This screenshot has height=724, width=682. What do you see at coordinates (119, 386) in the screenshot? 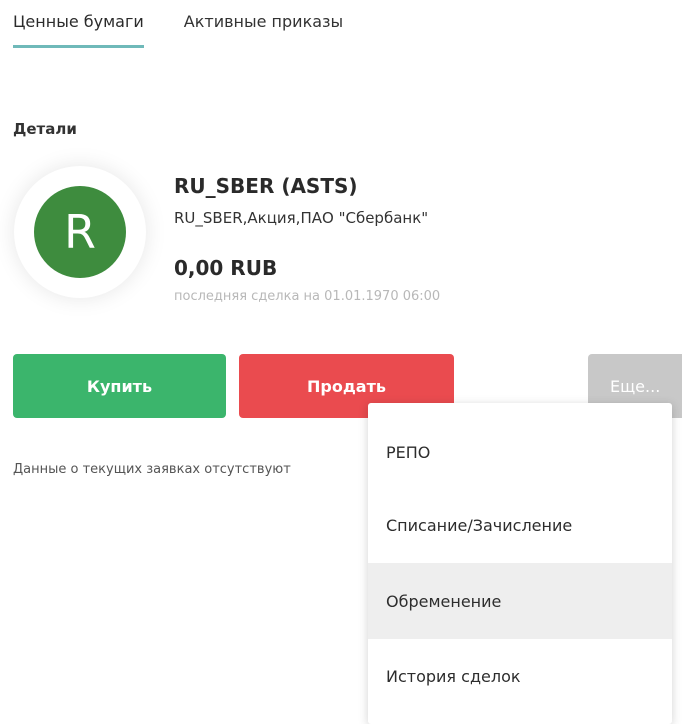
I see `buy-button: Купить` at bounding box center [119, 386].